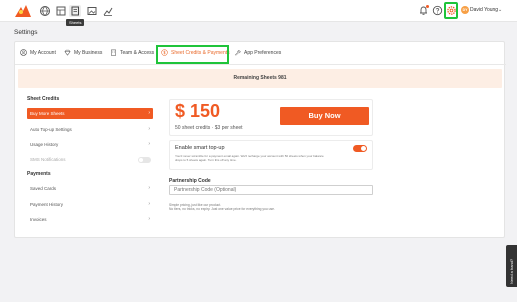 This screenshot has height=302, width=517. I want to click on tab-team-access: Team & Access, so click(132, 52).